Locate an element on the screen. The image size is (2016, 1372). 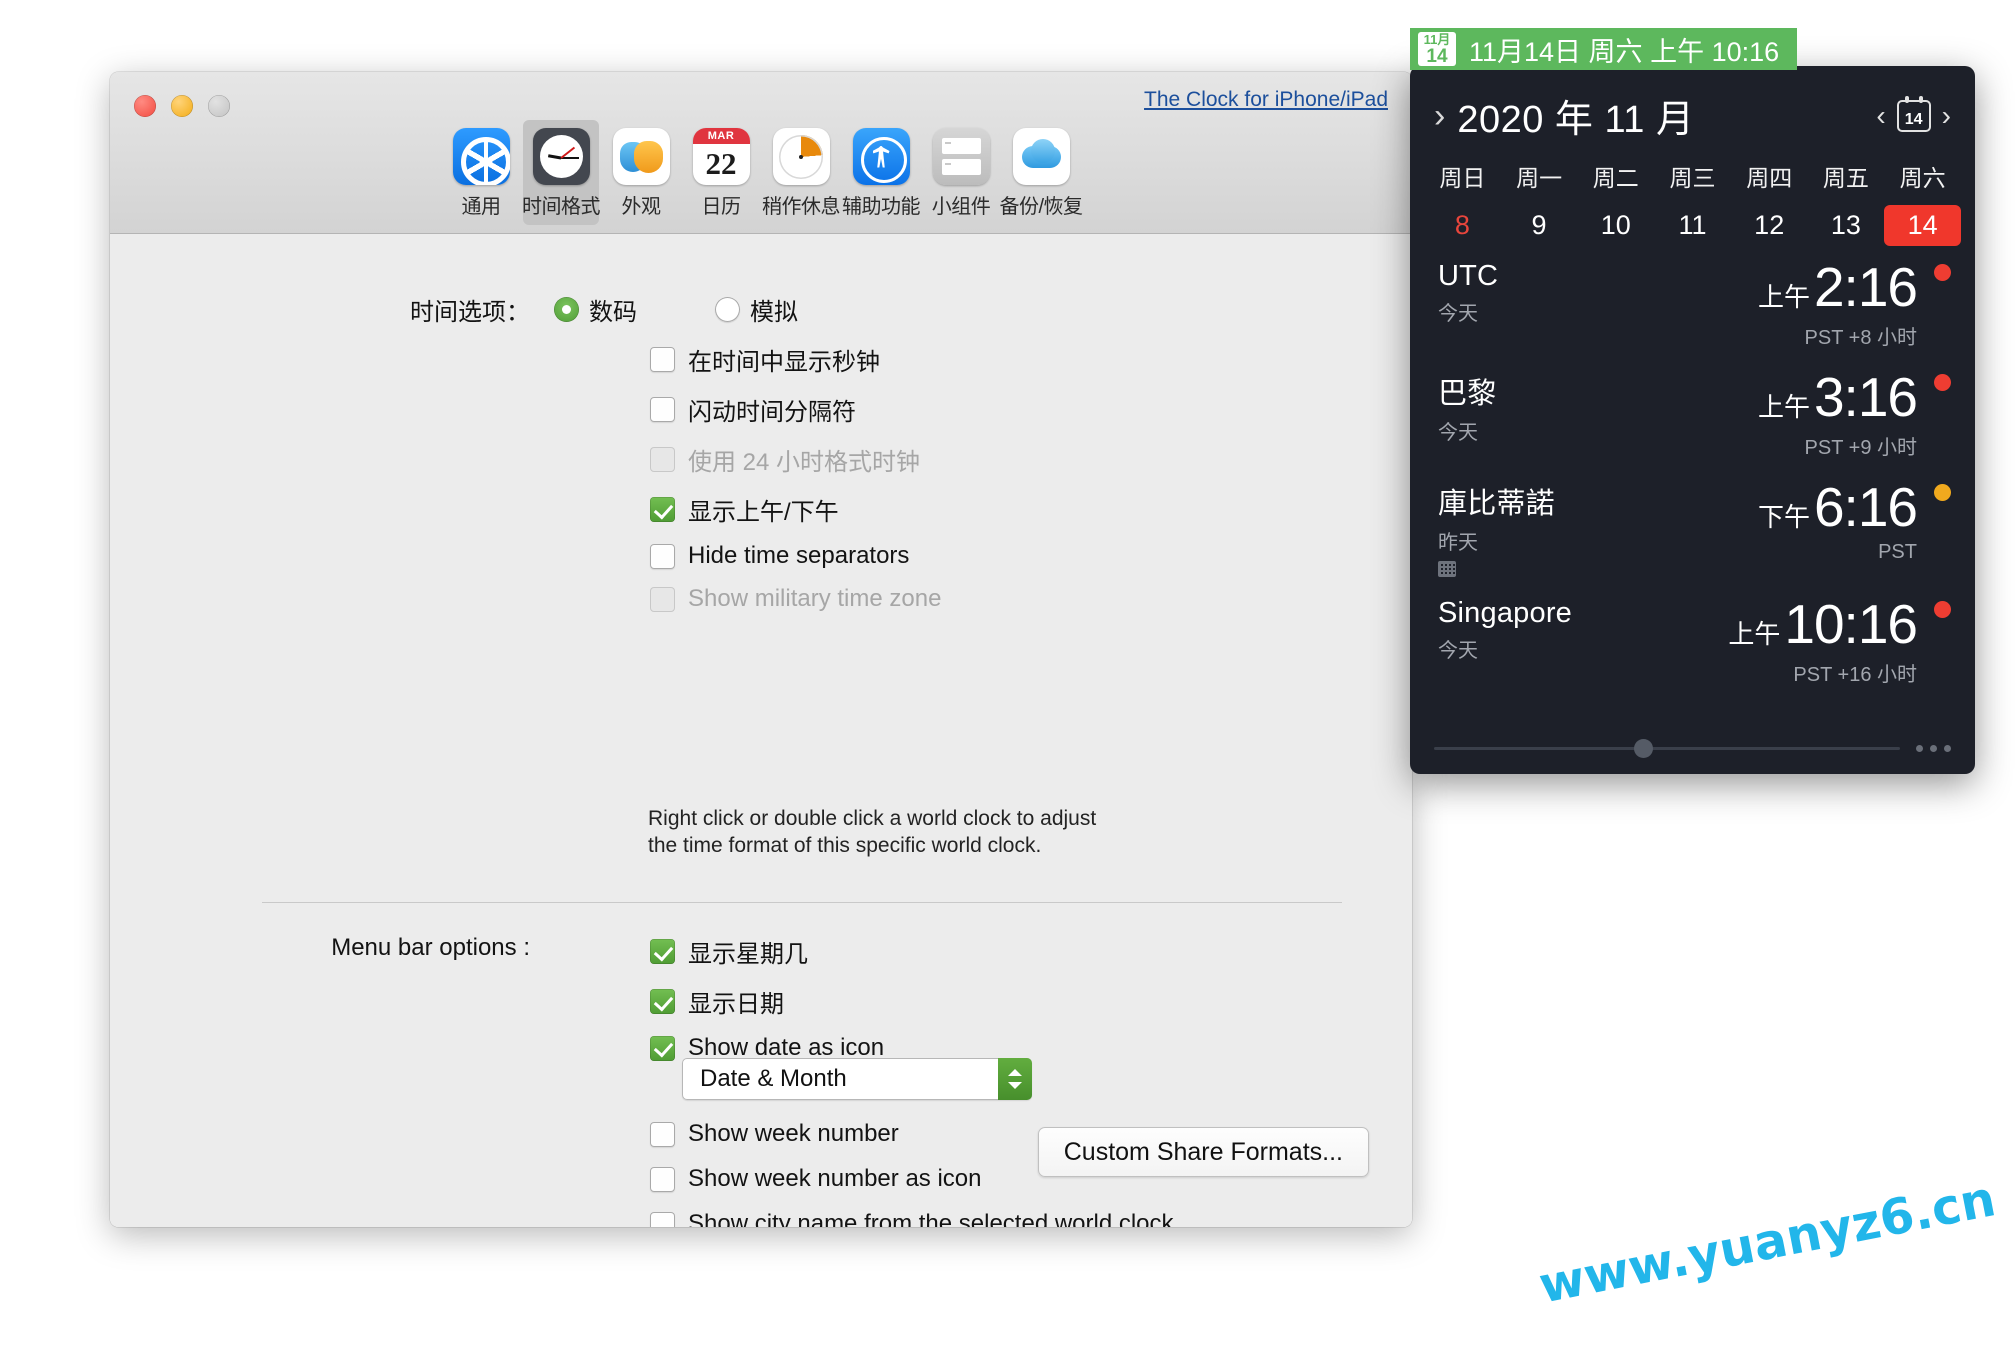
world-clock-row: 庫比蒂諾 昨天 下午 6:16 PST is located at coordinates (1692, 524).